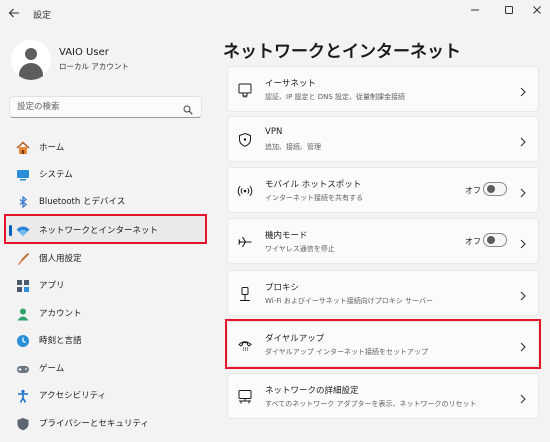 The image size is (550, 442). What do you see at coordinates (52, 286) in the screenshot?
I see `sidebar-item-label: アプリ` at bounding box center [52, 286].